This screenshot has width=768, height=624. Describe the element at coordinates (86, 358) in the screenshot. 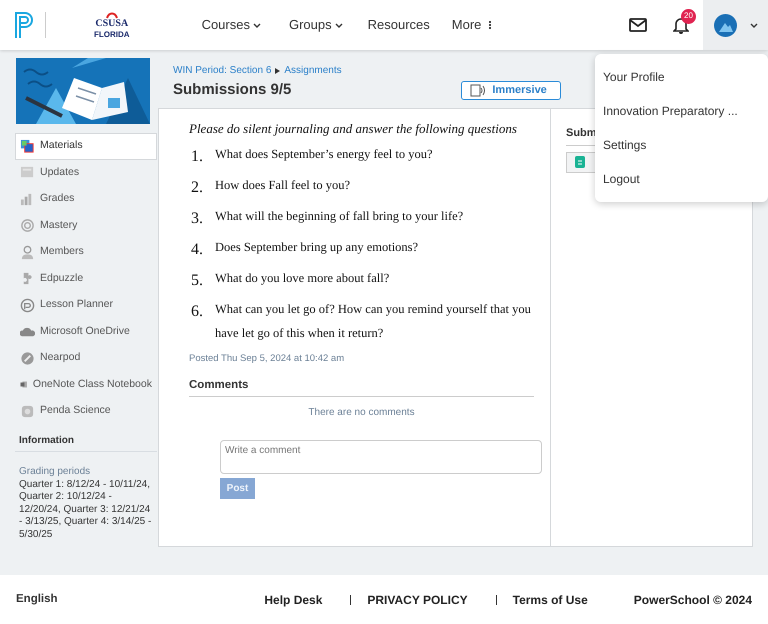

I see `sidebar-item: Nearpod` at that location.